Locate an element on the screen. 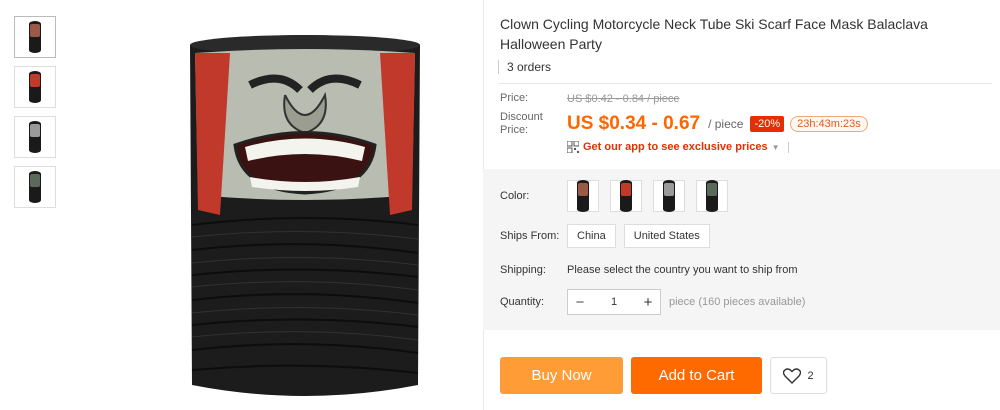 Image resolution: width=1000 pixels, height=410 pixels. original-price-row: Price: US $0.42 - 0.84 / piece is located at coordinates (746, 98).